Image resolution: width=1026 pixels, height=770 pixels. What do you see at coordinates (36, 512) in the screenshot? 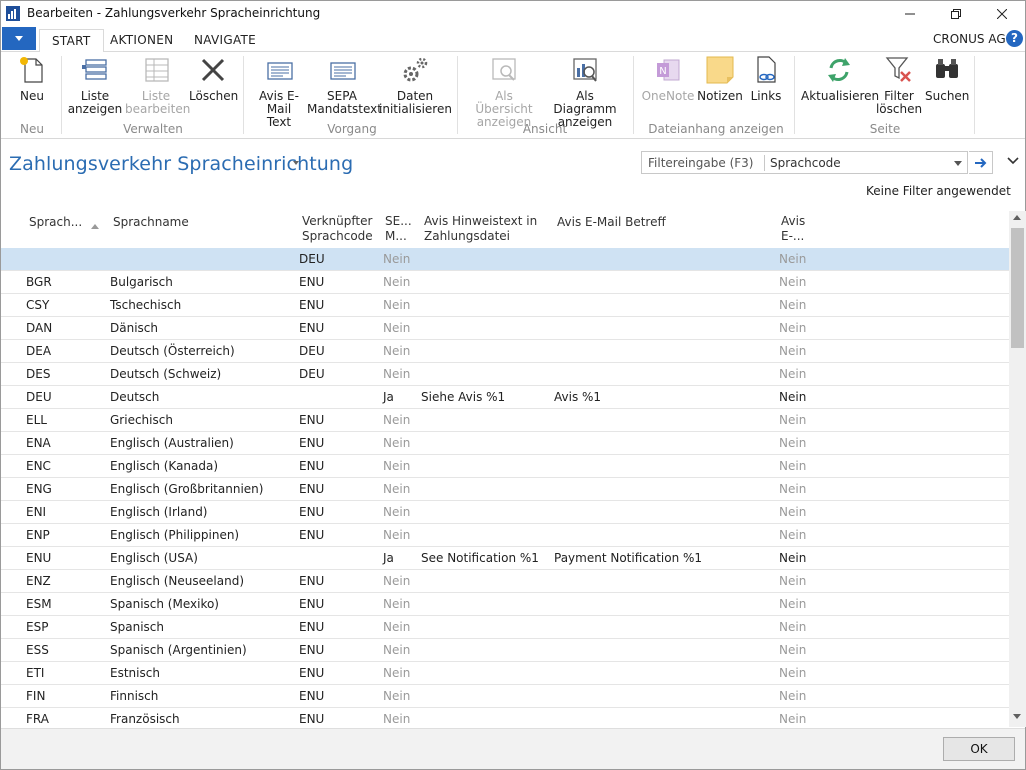
I see `cell-sprachcode: ENI` at bounding box center [36, 512].